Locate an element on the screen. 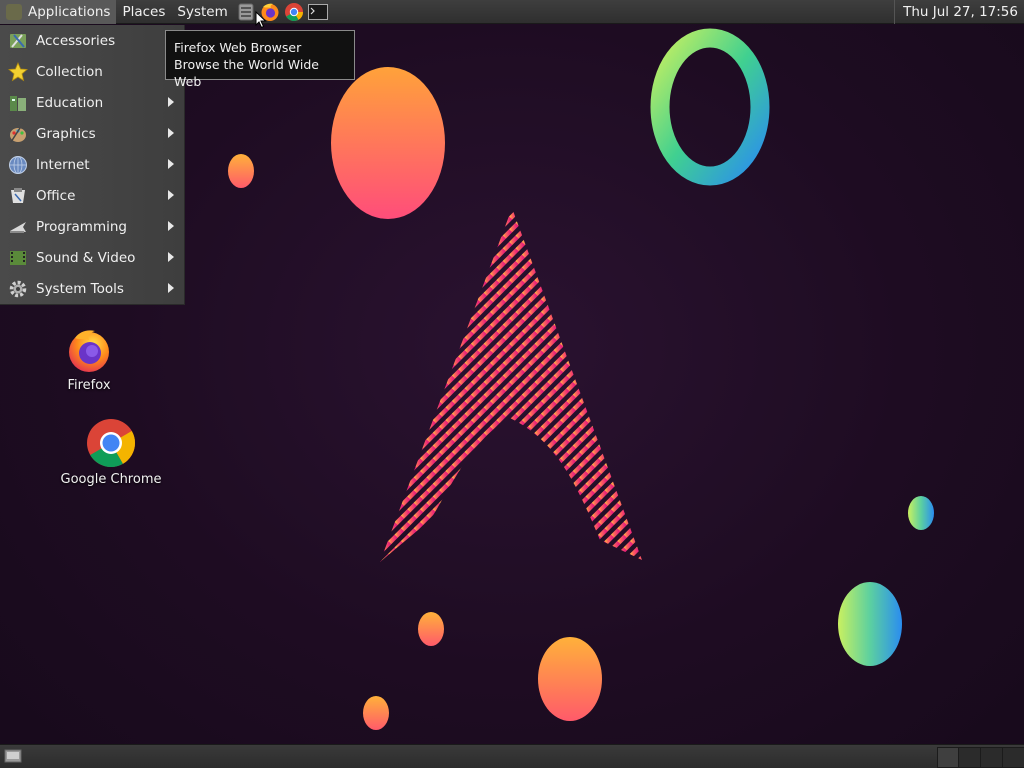 The width and height of the screenshot is (1024, 768). launcher-terminal is located at coordinates (317, 12).